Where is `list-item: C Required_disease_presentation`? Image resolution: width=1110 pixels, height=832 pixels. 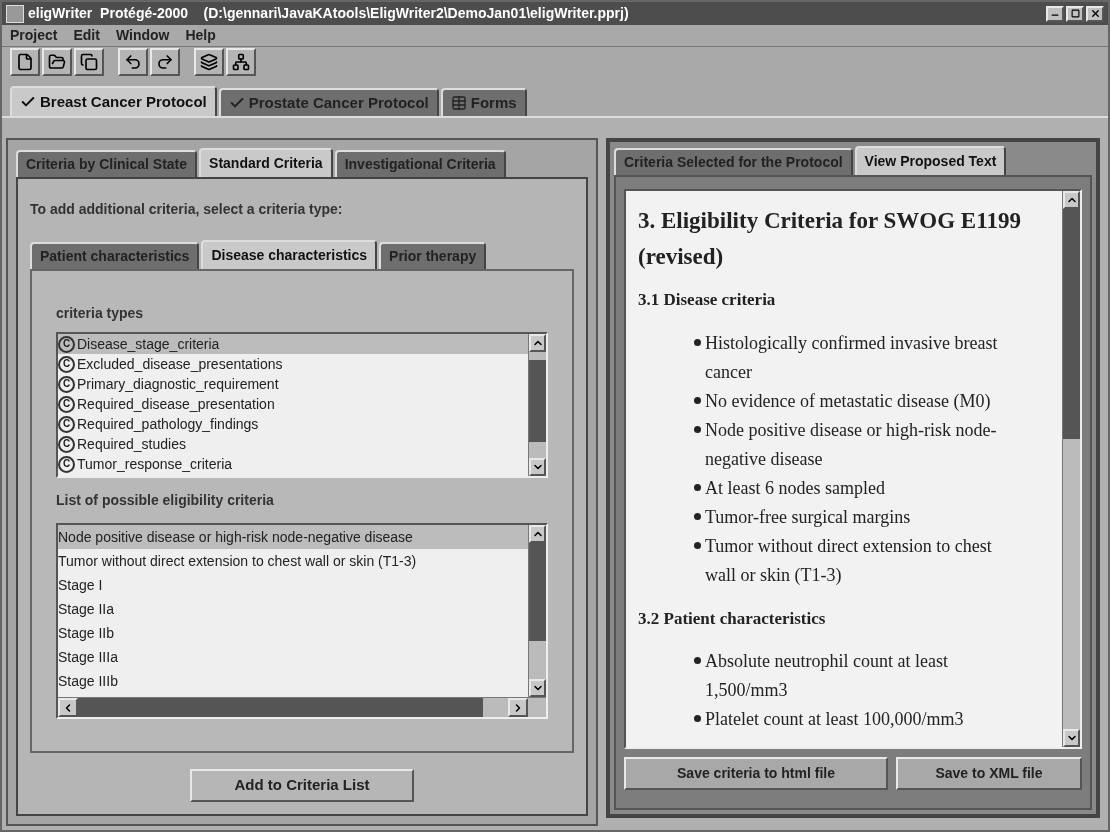 list-item: C Required_disease_presentation is located at coordinates (293, 404).